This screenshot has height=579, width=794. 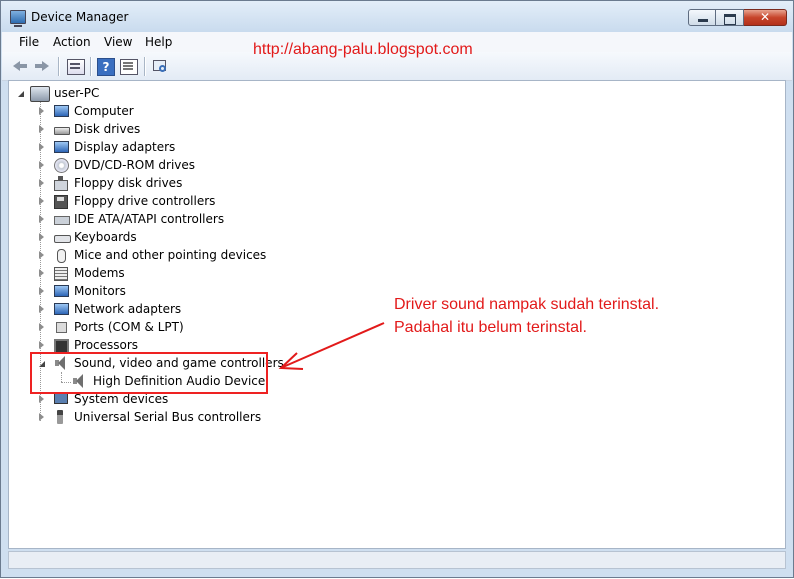 I want to click on annotation-line-1: Driver sound nampak sudah terinstal., so click(x=527, y=304).